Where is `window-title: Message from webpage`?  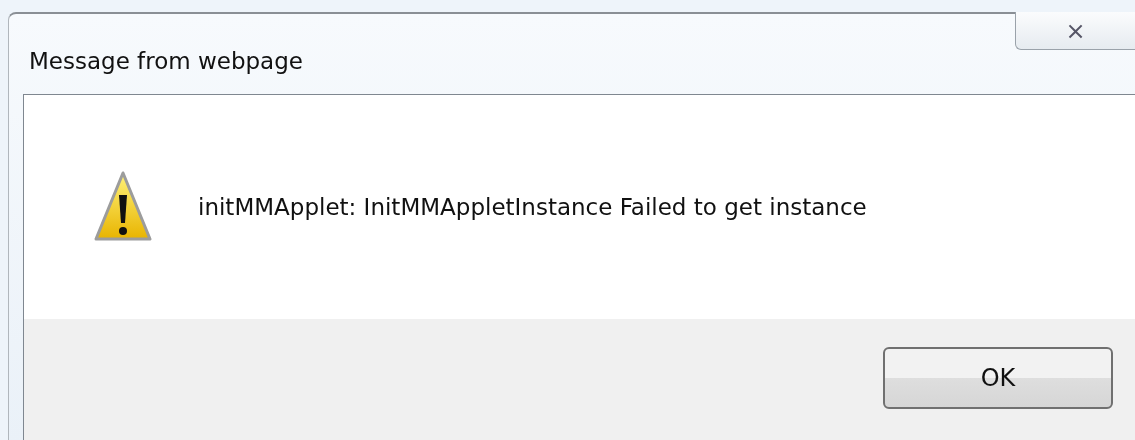 window-title: Message from webpage is located at coordinates (166, 61).